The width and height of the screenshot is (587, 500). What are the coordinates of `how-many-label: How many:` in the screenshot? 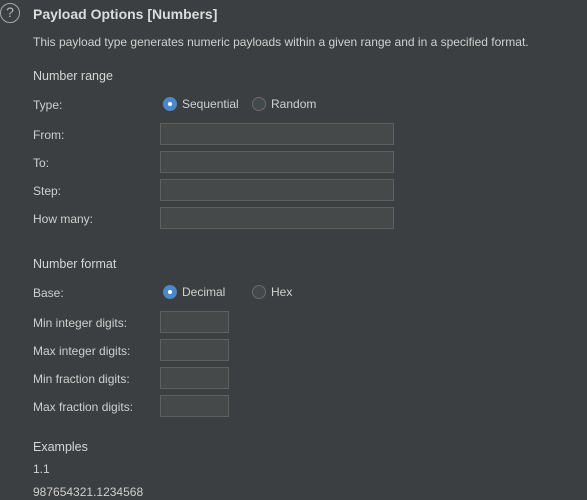 It's located at (63, 219).